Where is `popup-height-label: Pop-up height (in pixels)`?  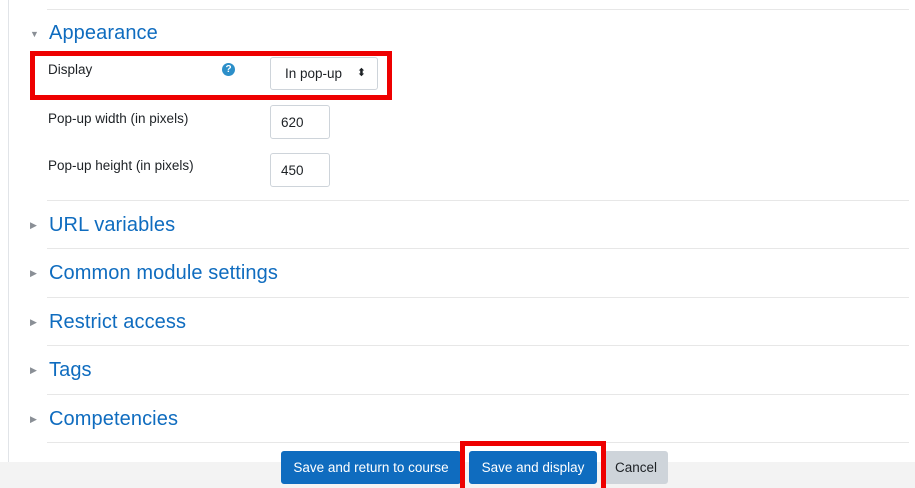
popup-height-label: Pop-up height (in pixels) is located at coordinates (121, 165).